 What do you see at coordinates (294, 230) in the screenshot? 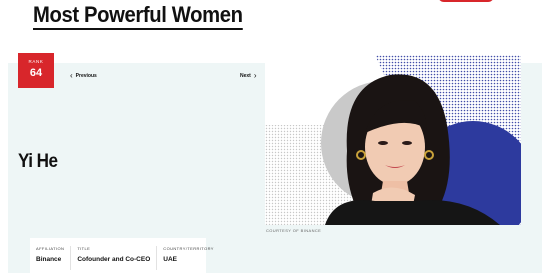
I see `photo-credit: COURTESY OF BINANCE` at bounding box center [294, 230].